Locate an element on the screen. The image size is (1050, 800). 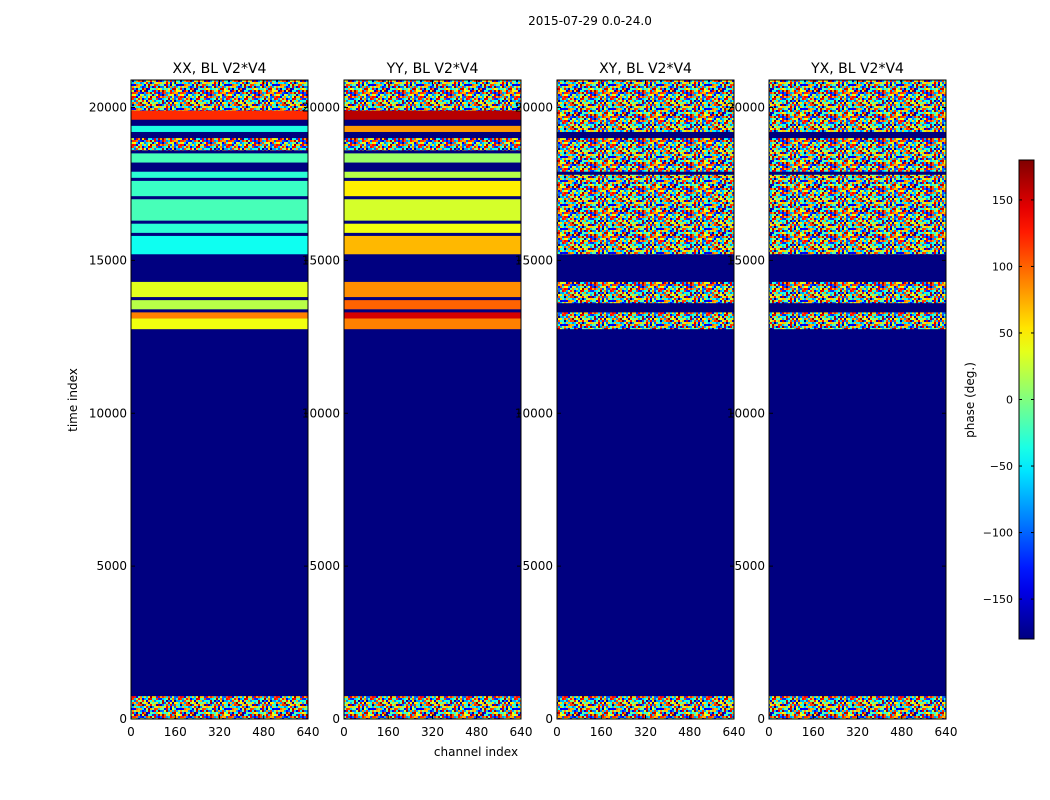
colorbar-tick-label: −150 is located at coordinates (998, 599).